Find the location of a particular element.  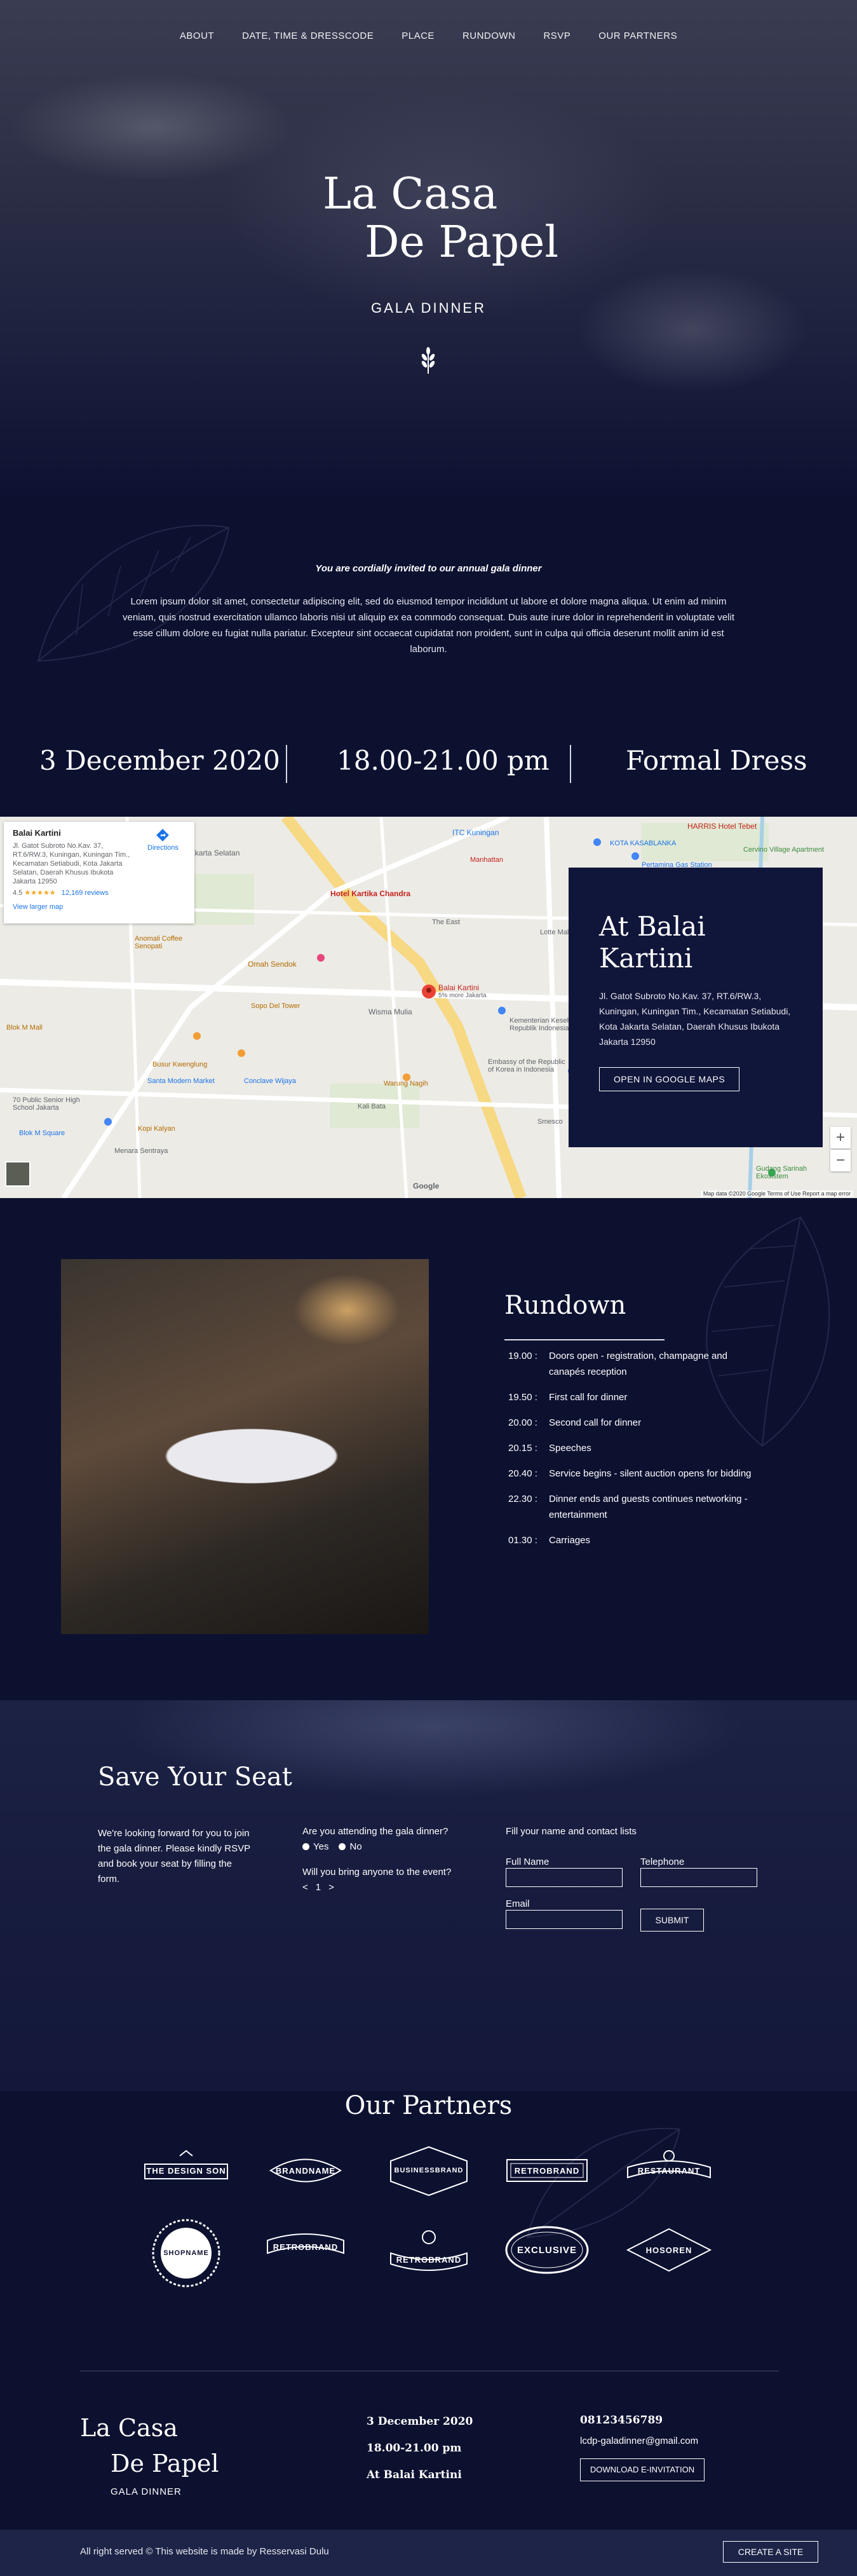

footer-email: lcdp-galadinner@gmail.com is located at coordinates (639, 2441).